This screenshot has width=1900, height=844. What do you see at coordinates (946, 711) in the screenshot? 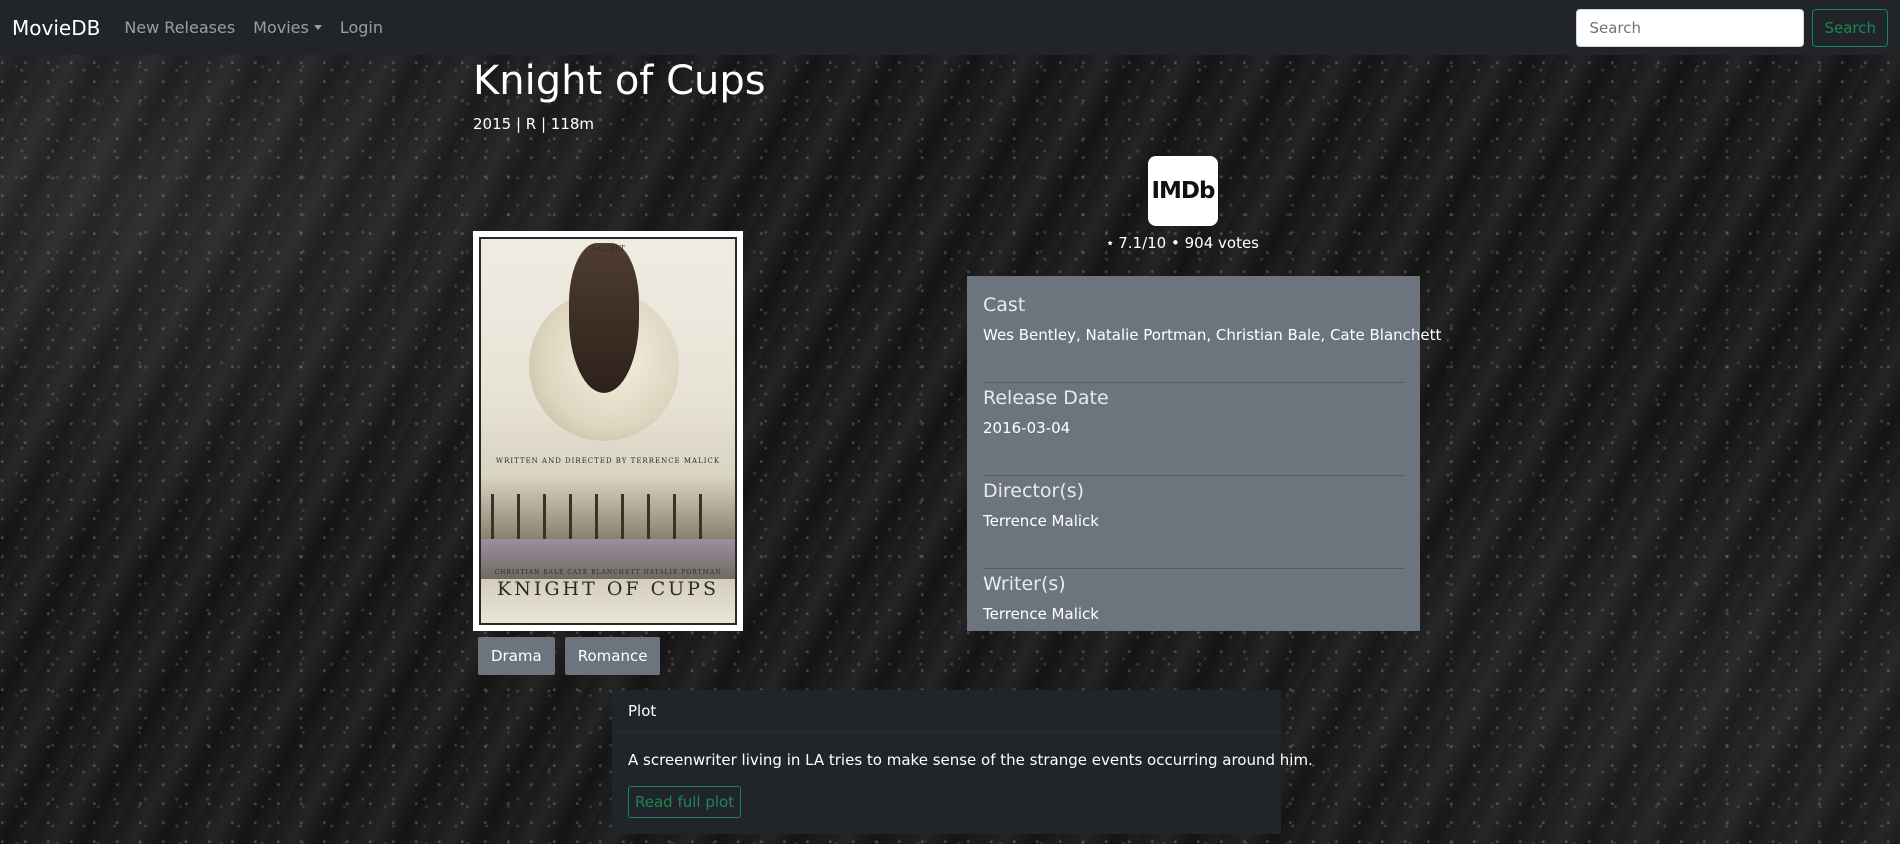
I see `plot-header: Plot` at bounding box center [946, 711].